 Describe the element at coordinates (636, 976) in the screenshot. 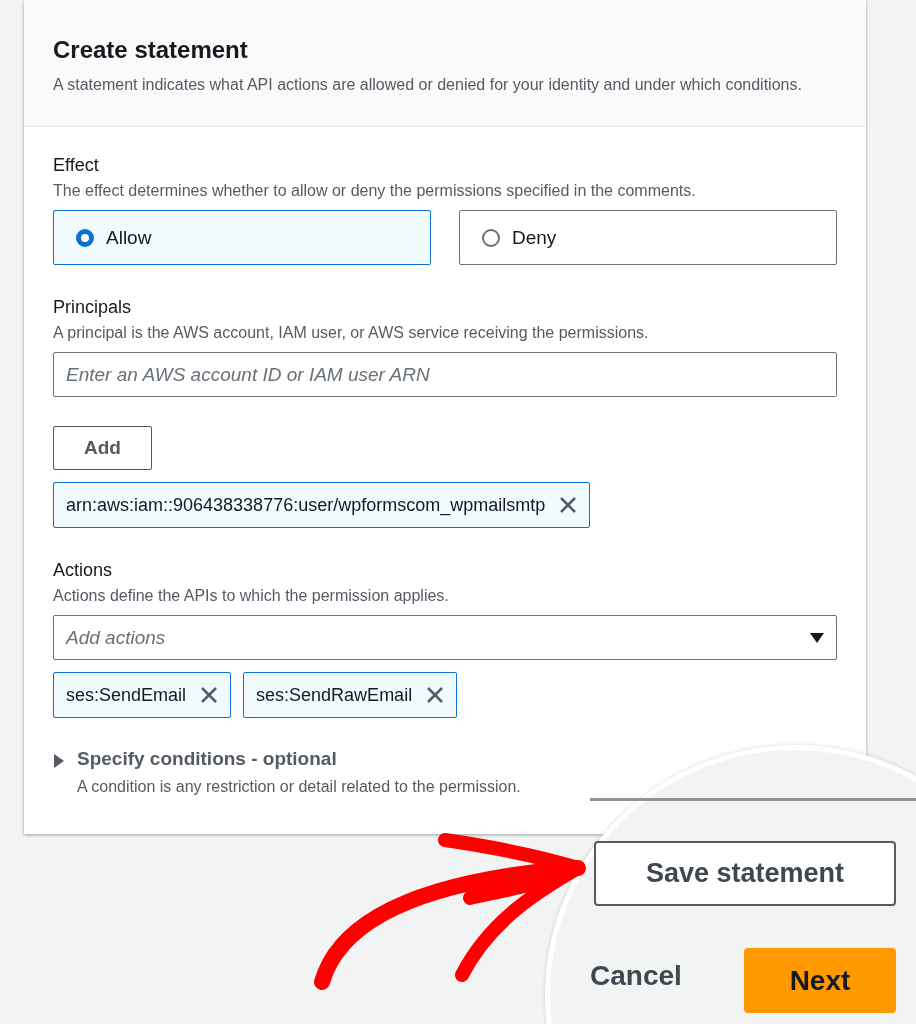

I see `cancel-button: Cancel` at that location.